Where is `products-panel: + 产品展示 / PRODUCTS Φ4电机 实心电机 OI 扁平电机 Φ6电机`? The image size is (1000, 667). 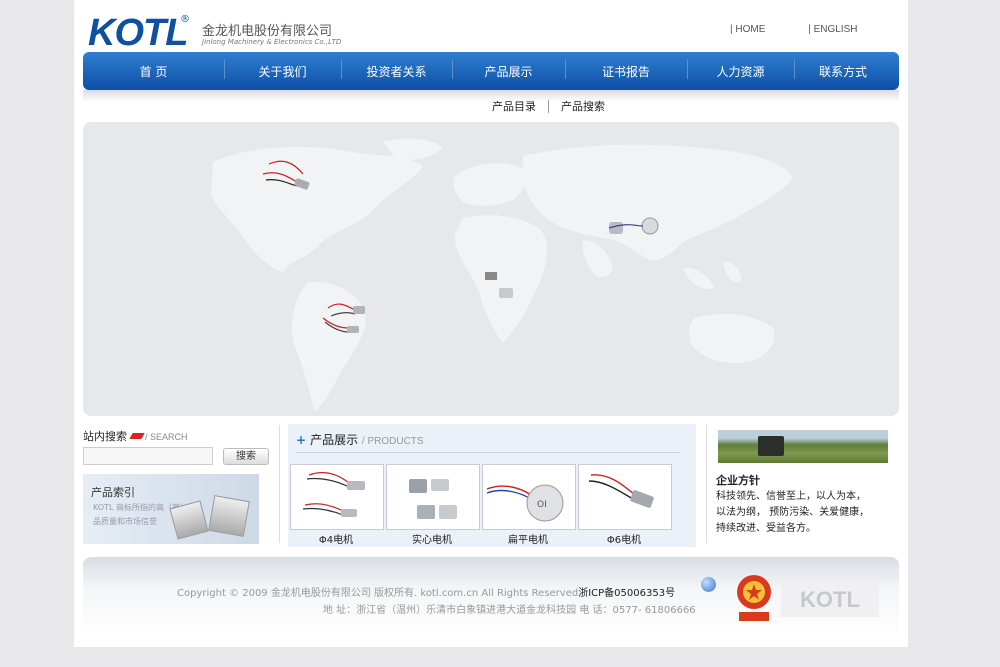 products-panel: + 产品展示 / PRODUCTS Φ4电机 实心电机 OI 扁平电机 Φ6电机 is located at coordinates (492, 485).